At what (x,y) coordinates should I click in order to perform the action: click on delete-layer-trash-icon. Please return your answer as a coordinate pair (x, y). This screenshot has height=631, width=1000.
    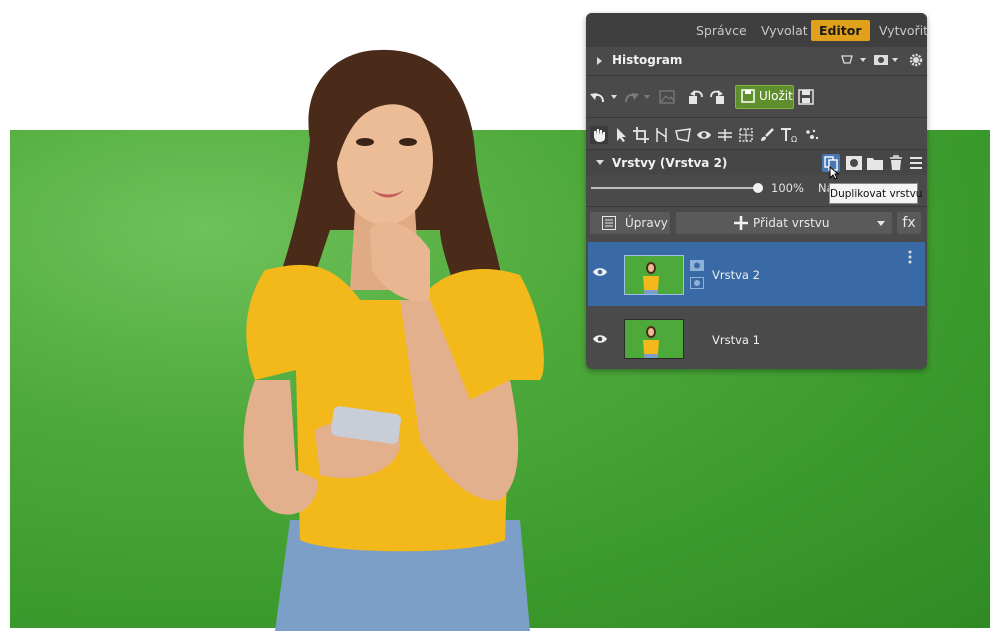
    Looking at the image, I should click on (896, 163).